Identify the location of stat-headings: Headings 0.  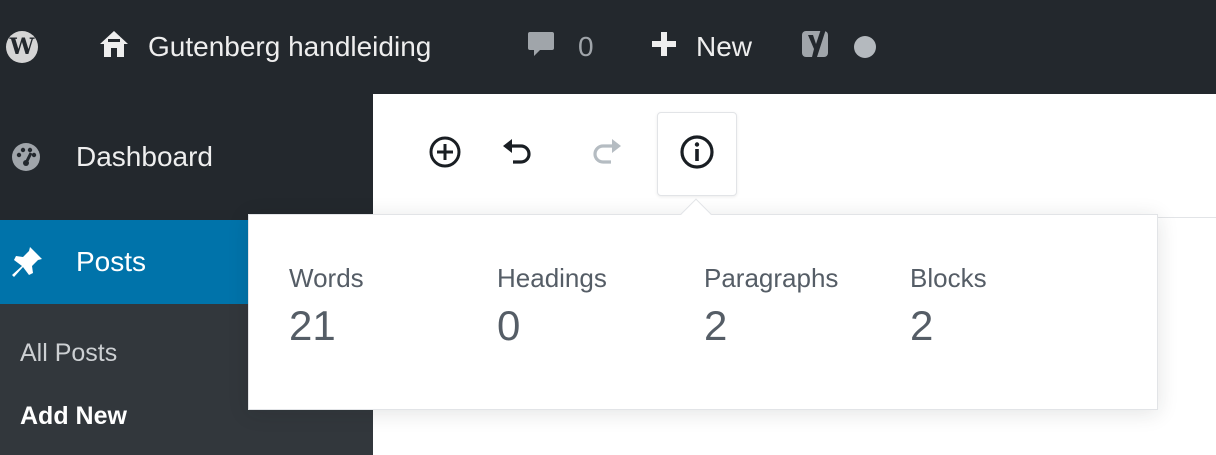
(552, 306).